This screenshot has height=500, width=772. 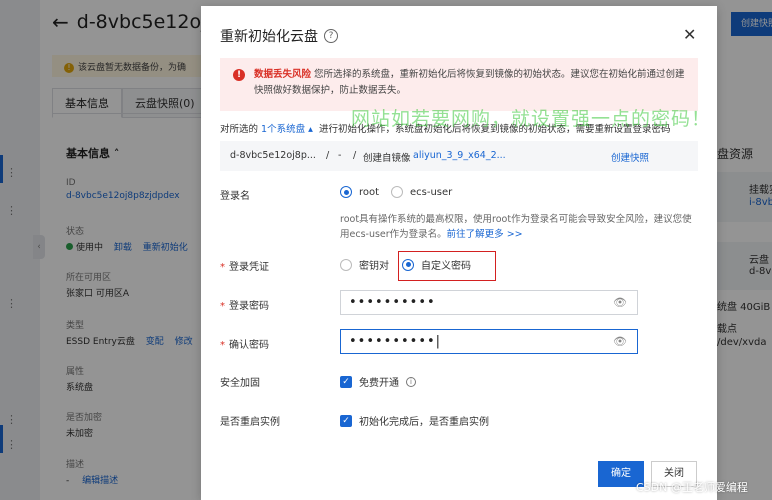 What do you see at coordinates (630, 157) in the screenshot?
I see `create-snapshot-link: 创建快照` at bounding box center [630, 157].